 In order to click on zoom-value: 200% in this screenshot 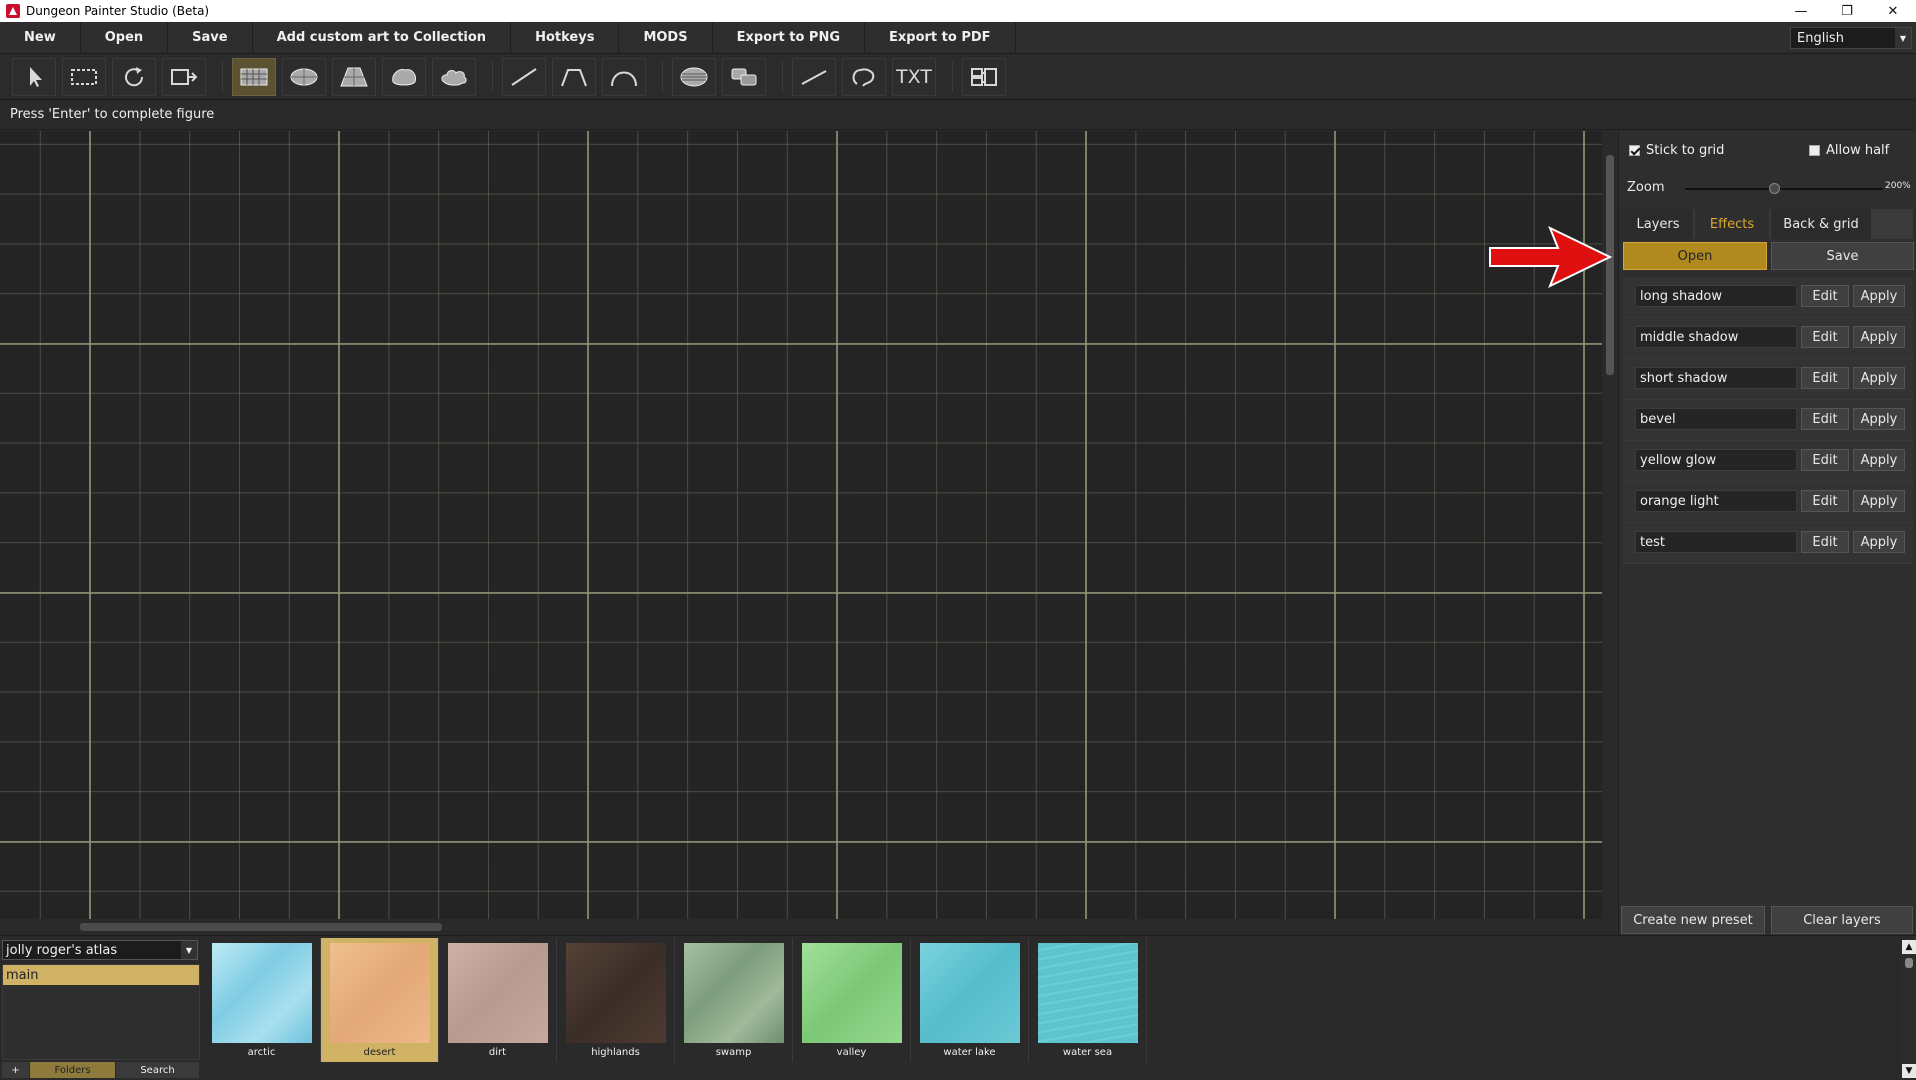, I will do `click(1898, 186)`.